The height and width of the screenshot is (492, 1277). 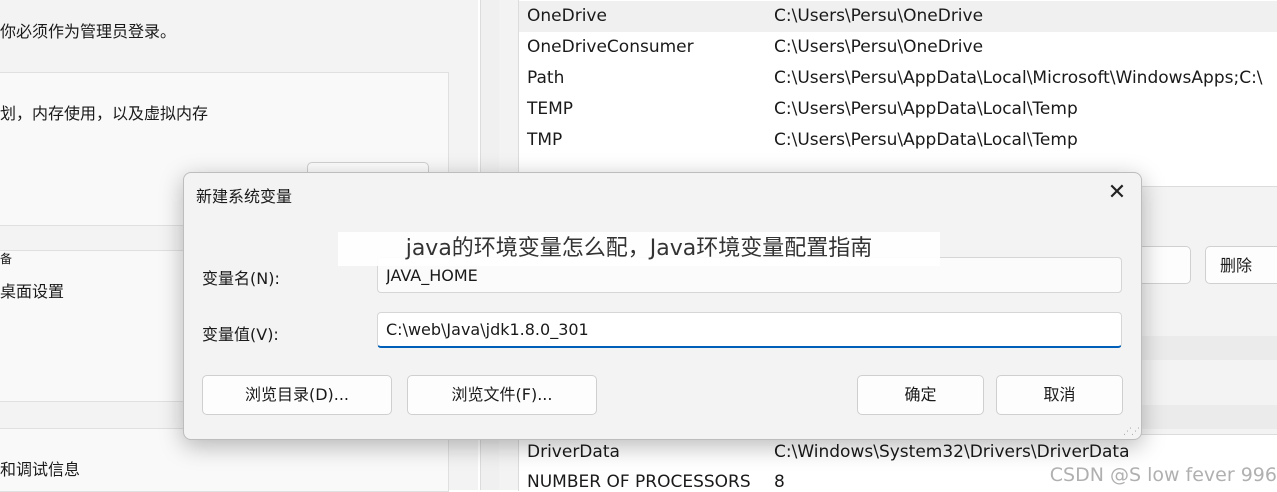 I want to click on csdn-watermark: CSDN @S low fever 996, so click(x=1163, y=475).